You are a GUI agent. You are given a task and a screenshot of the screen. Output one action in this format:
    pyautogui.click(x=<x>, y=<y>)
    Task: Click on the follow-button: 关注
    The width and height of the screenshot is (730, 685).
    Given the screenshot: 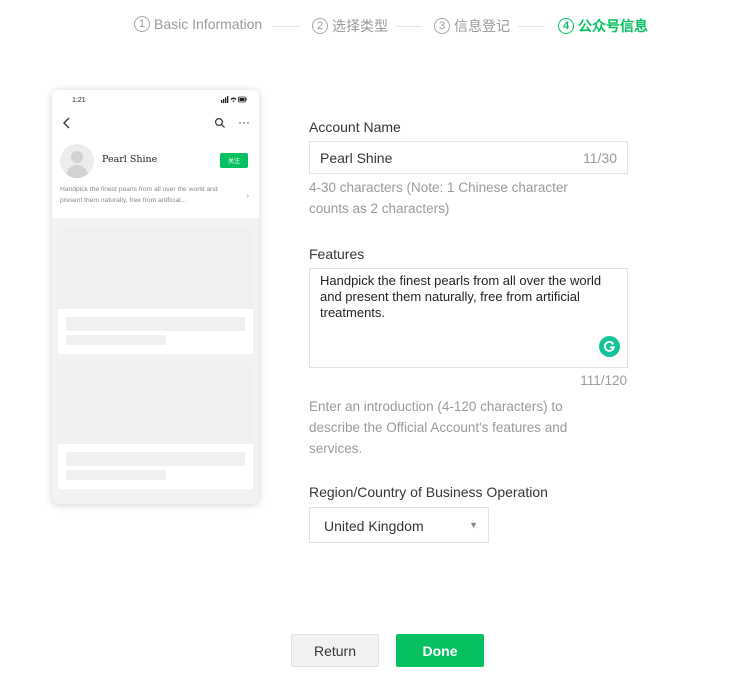 What is the action you would take?
    pyautogui.click(x=234, y=160)
    